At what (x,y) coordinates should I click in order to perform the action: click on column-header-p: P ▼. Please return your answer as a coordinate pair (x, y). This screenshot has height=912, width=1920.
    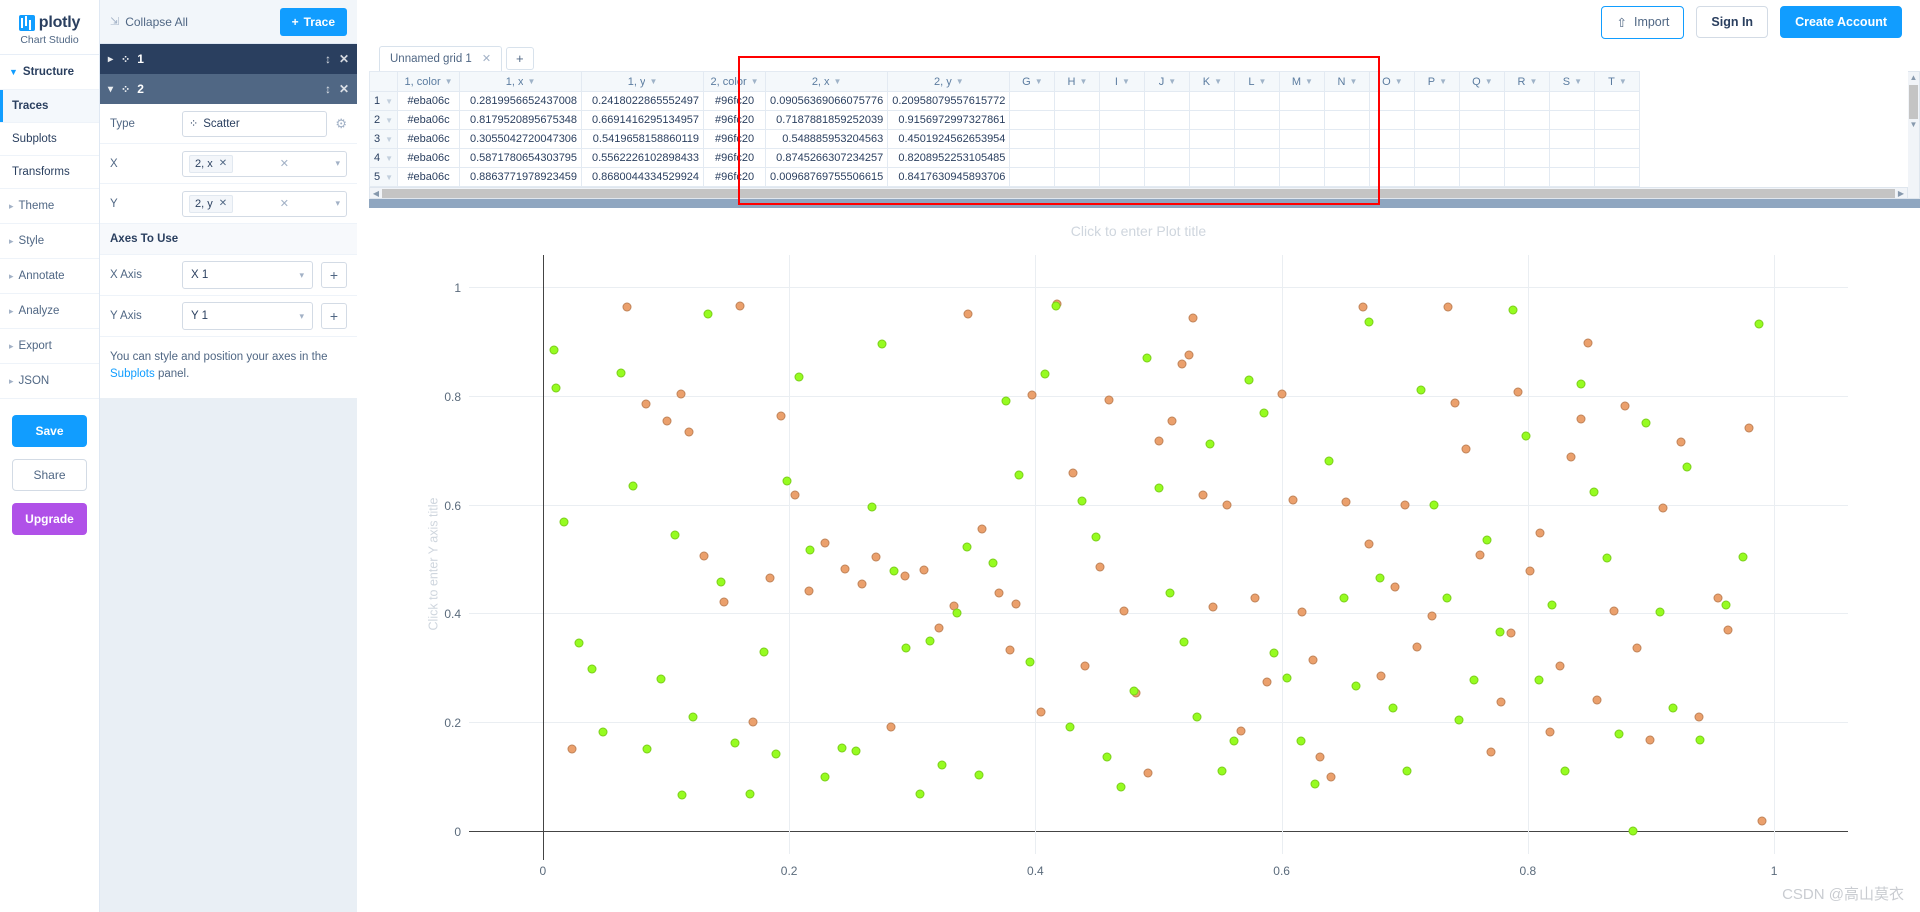
    Looking at the image, I should click on (1437, 81).